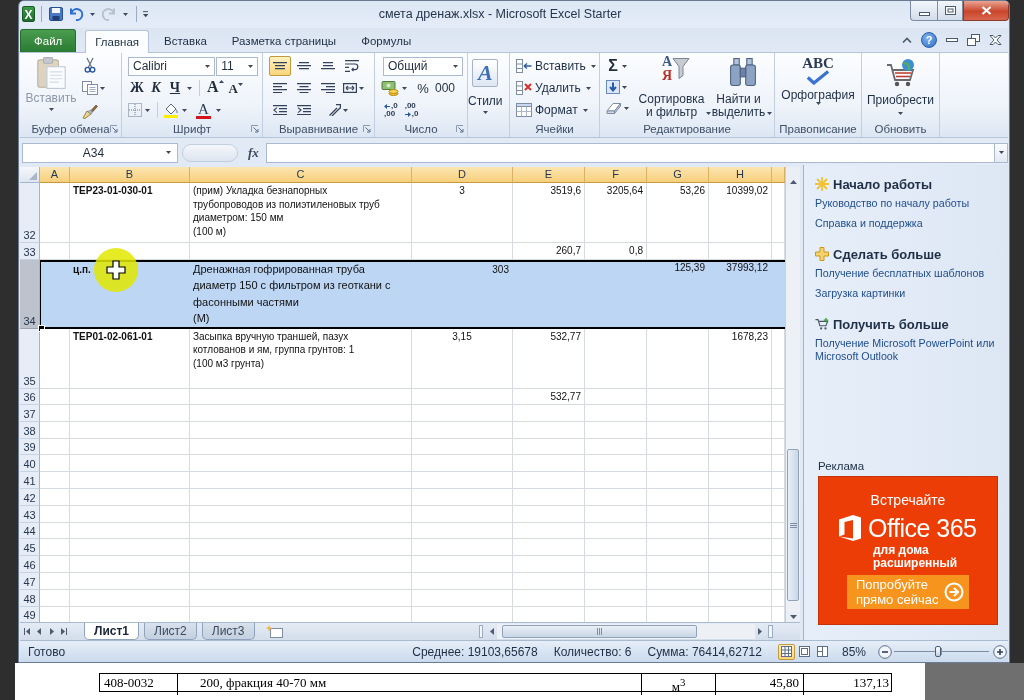  I want to click on column-header: A, so click(55, 175).